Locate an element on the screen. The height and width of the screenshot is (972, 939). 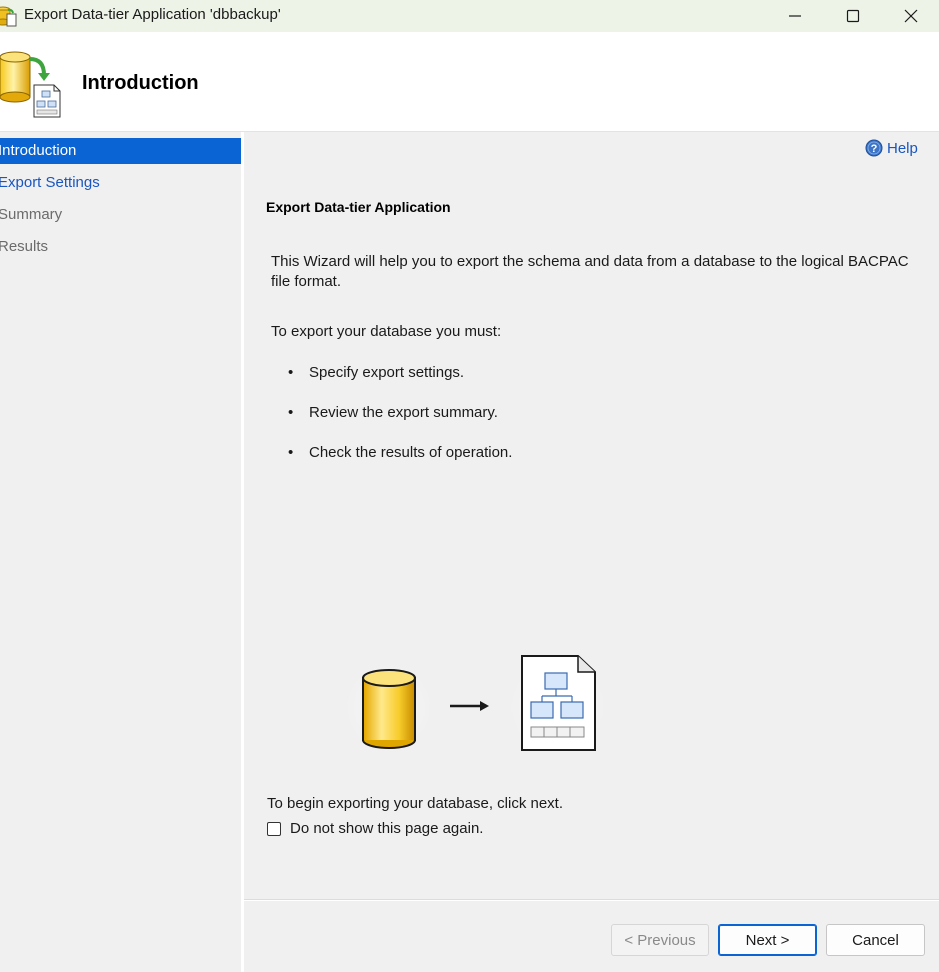
list-item-text: Check the results of operation. is located at coordinates (411, 452).